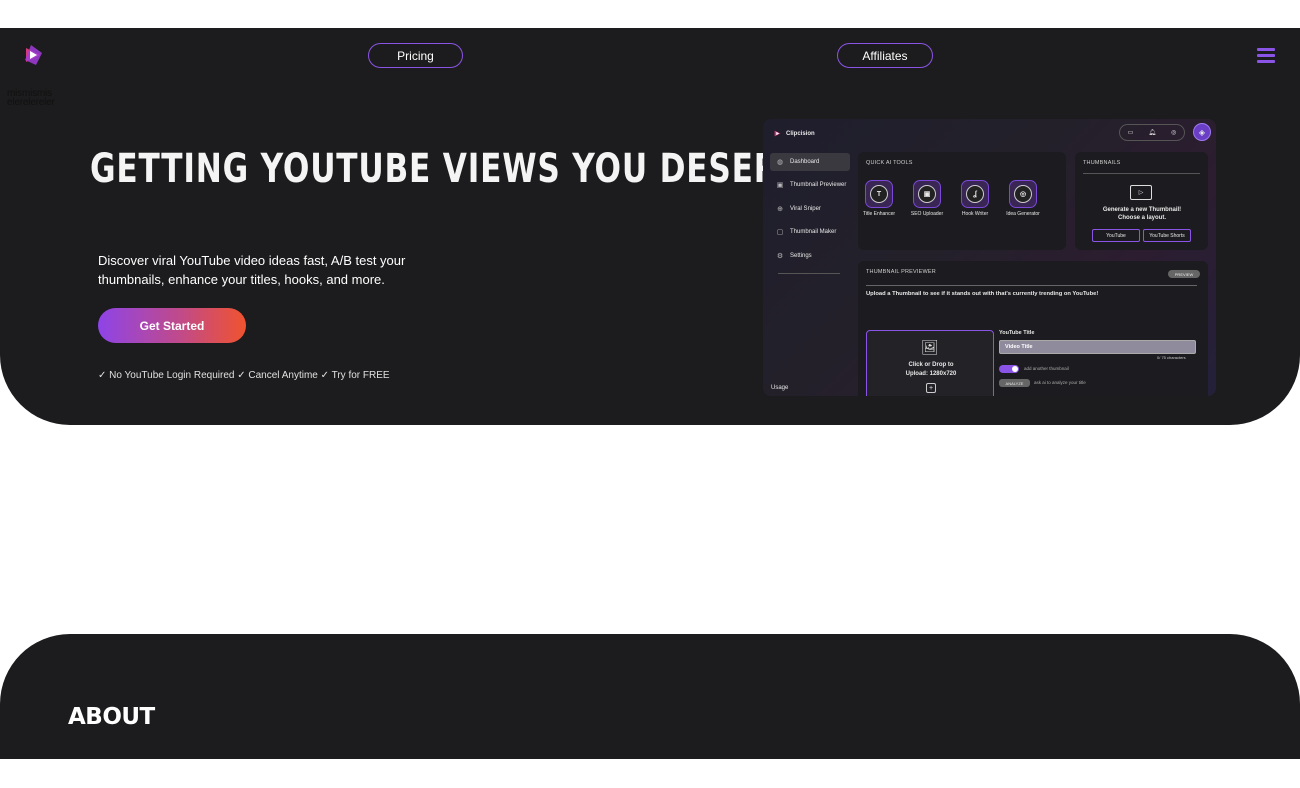 The height and width of the screenshot is (788, 1300). Describe the element at coordinates (1017, 333) in the screenshot. I see `youtube-title-label: YouTube Title` at that location.